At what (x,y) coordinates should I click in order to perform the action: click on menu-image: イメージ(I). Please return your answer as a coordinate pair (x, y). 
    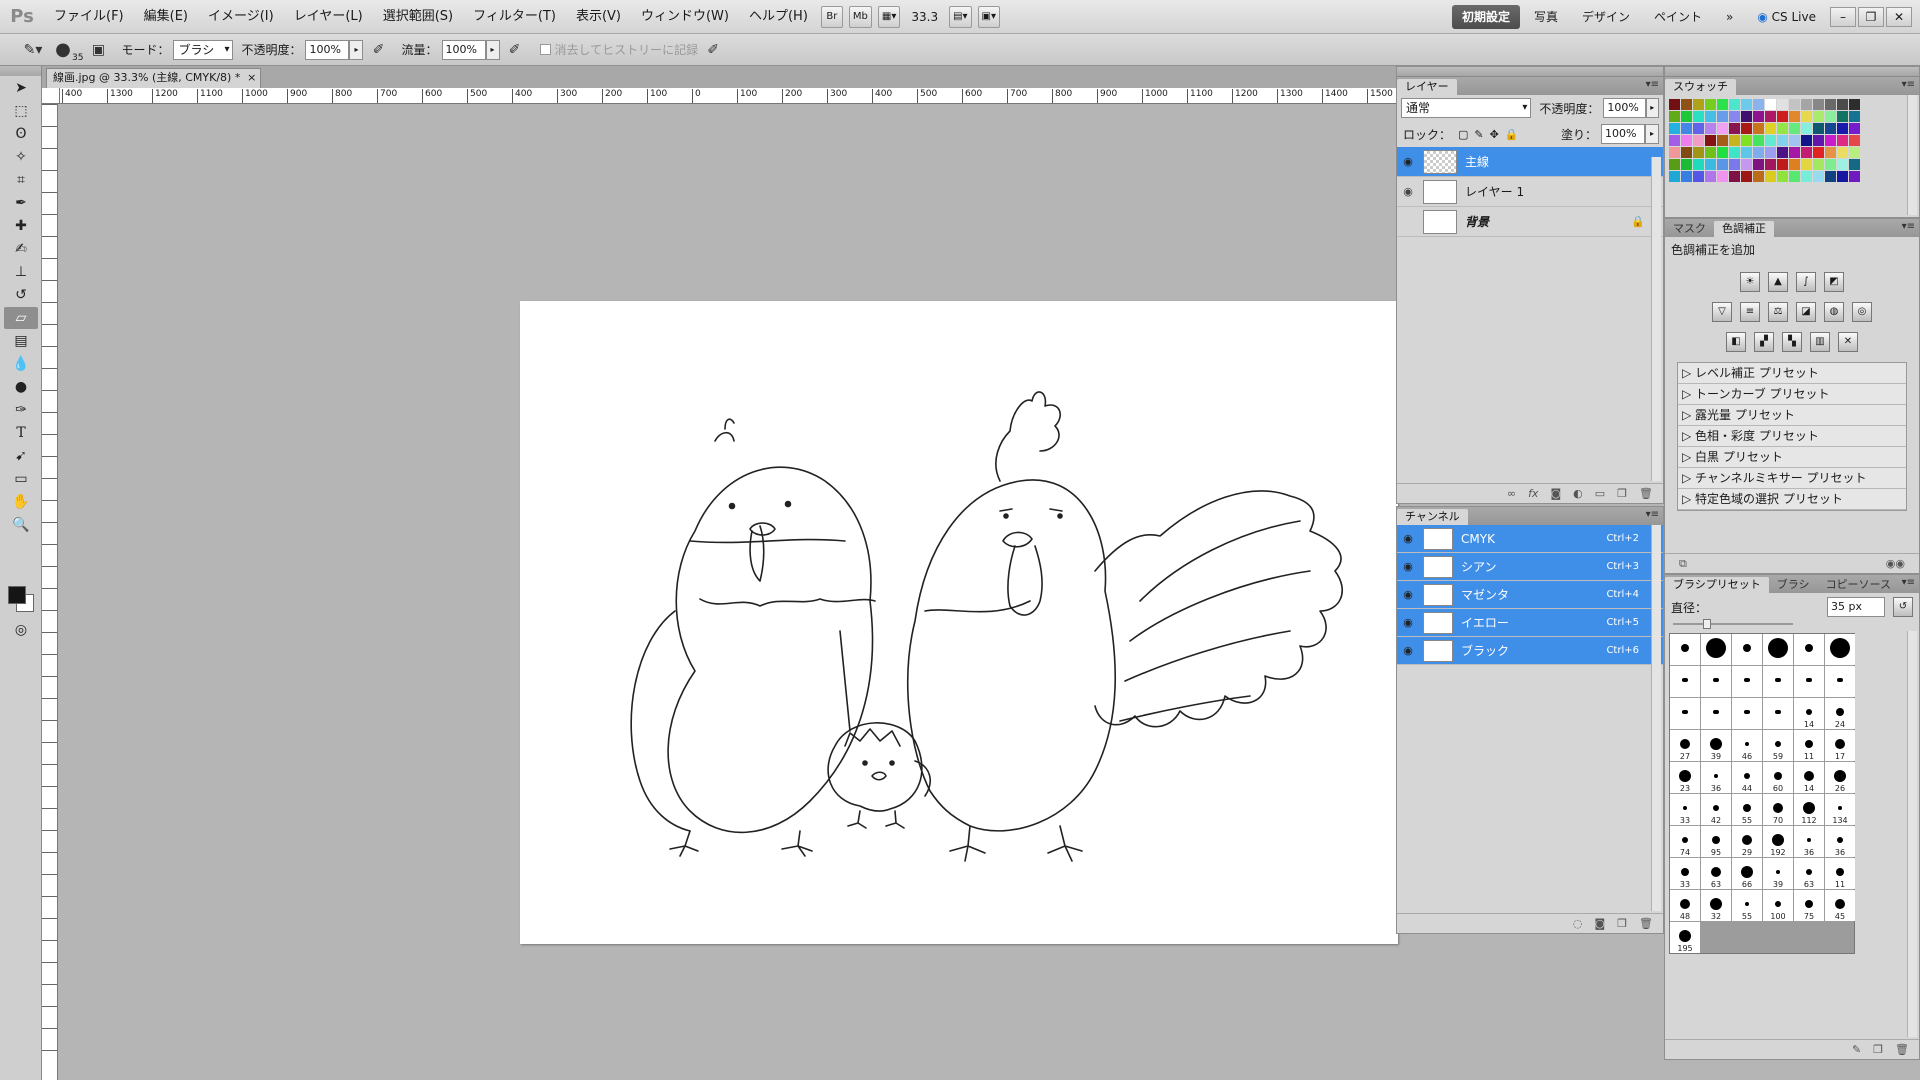
    Looking at the image, I should click on (241, 17).